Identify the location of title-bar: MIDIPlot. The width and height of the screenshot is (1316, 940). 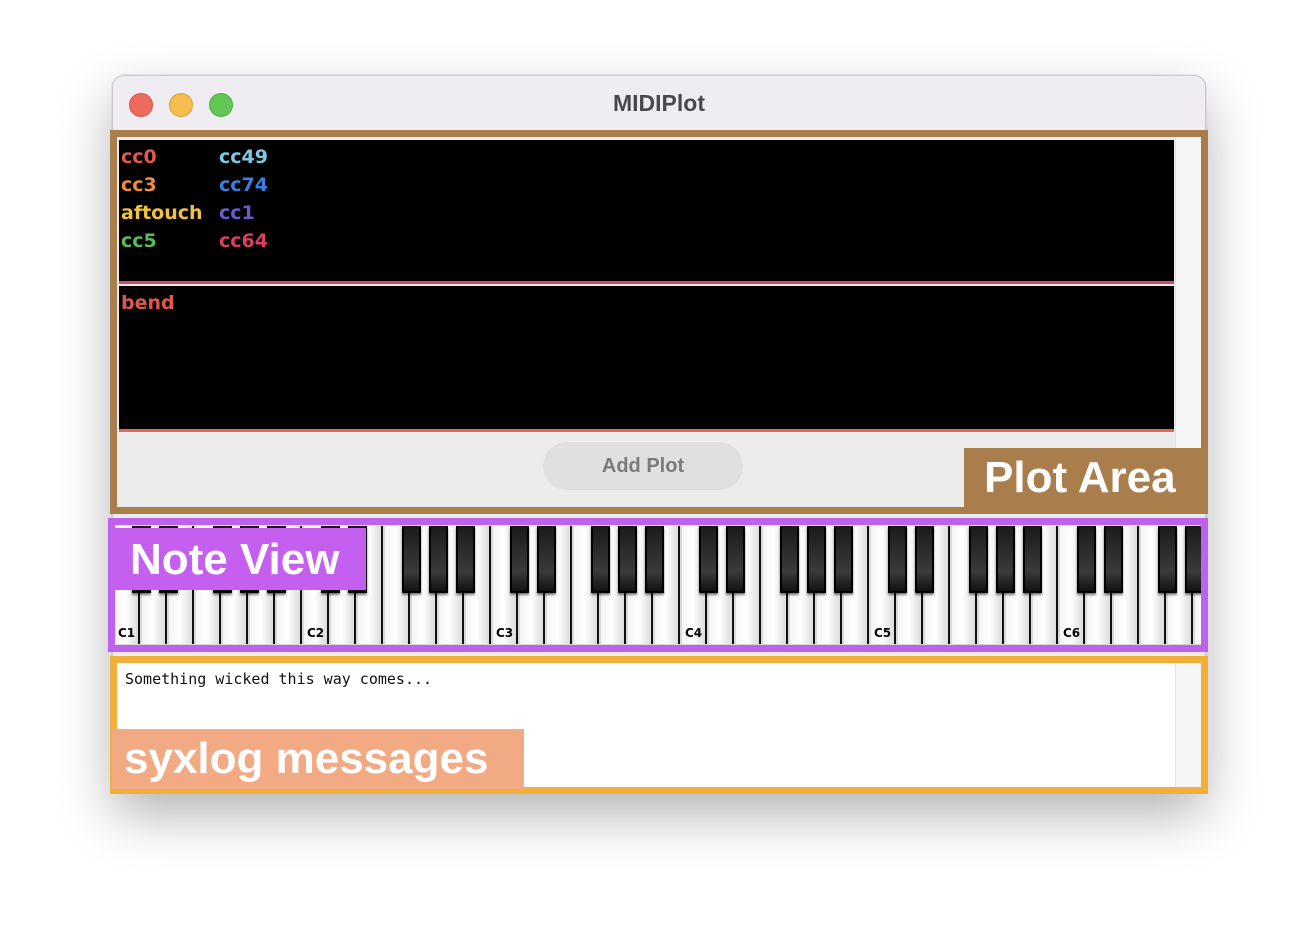
(659, 103).